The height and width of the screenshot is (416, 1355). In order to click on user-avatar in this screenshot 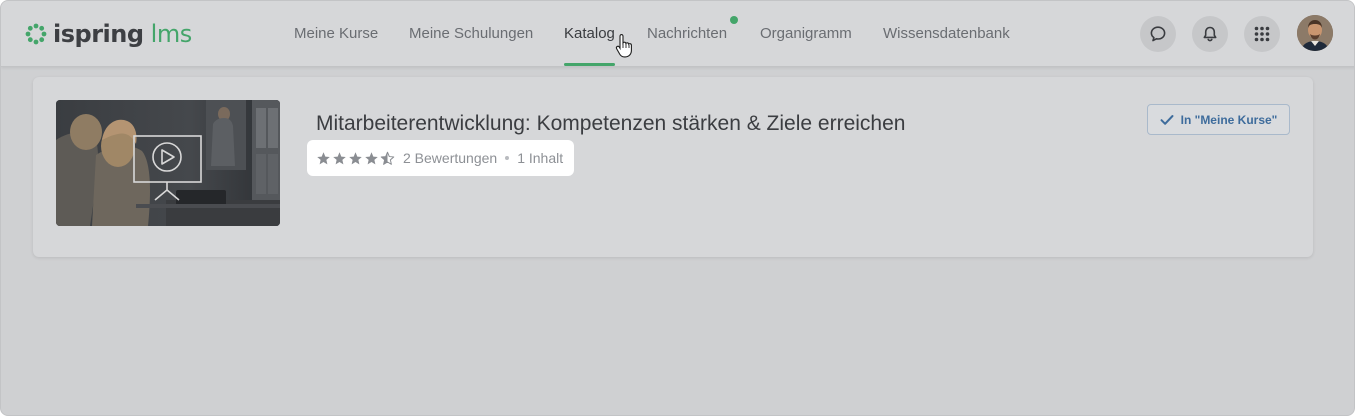, I will do `click(1315, 33)`.